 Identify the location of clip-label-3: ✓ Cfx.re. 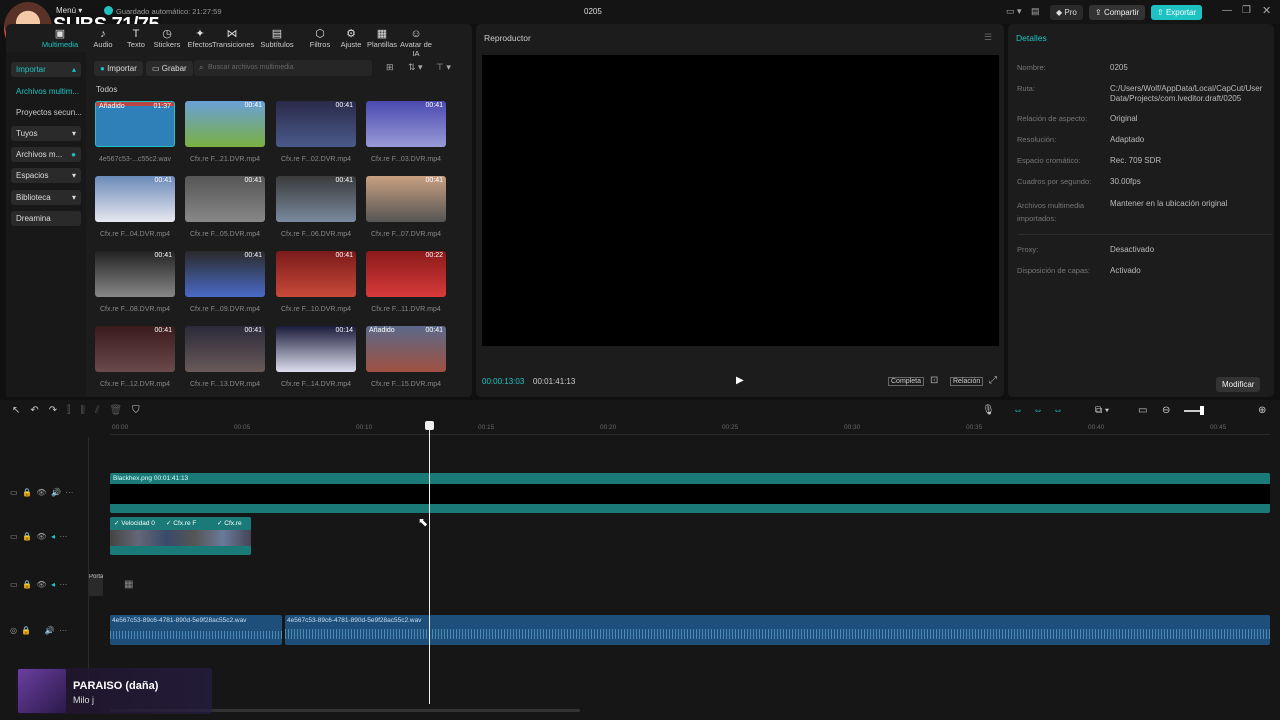
(229, 523).